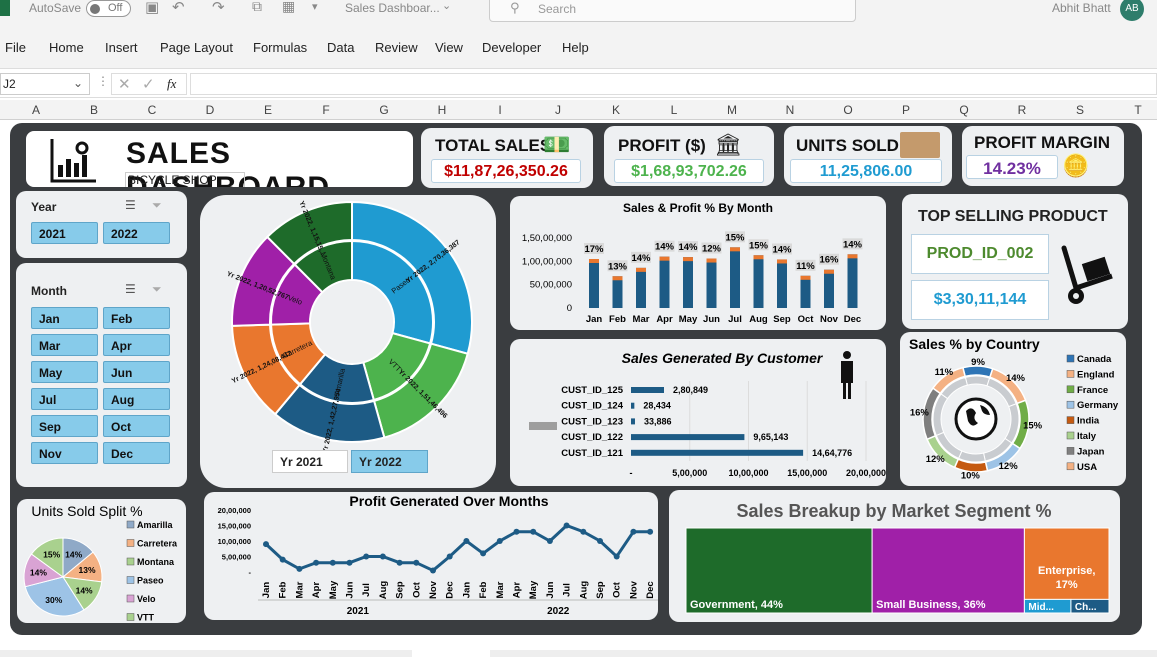 The height and width of the screenshot is (657, 1157). What do you see at coordinates (268, 110) in the screenshot?
I see `column-header: E` at bounding box center [268, 110].